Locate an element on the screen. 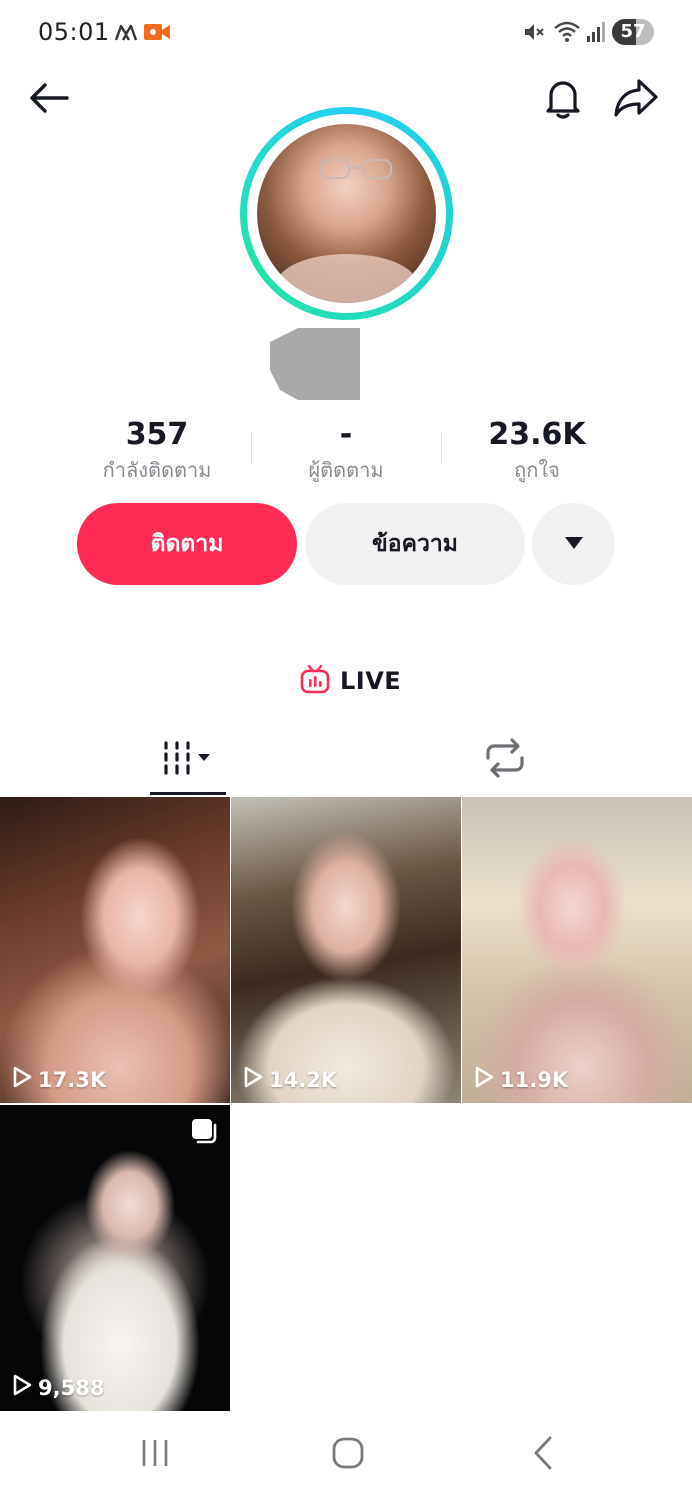 The height and width of the screenshot is (1500, 692). home-icon is located at coordinates (348, 1455).